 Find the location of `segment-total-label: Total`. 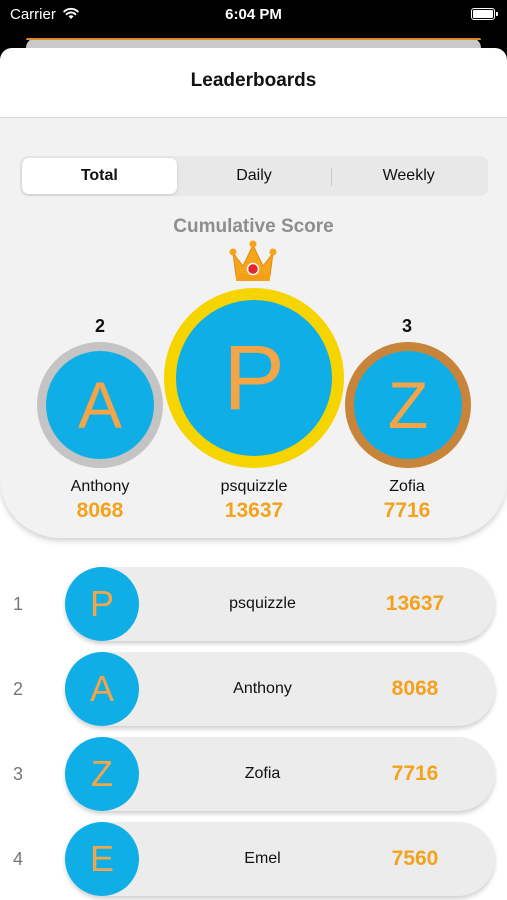

segment-total-label: Total is located at coordinates (99, 175).